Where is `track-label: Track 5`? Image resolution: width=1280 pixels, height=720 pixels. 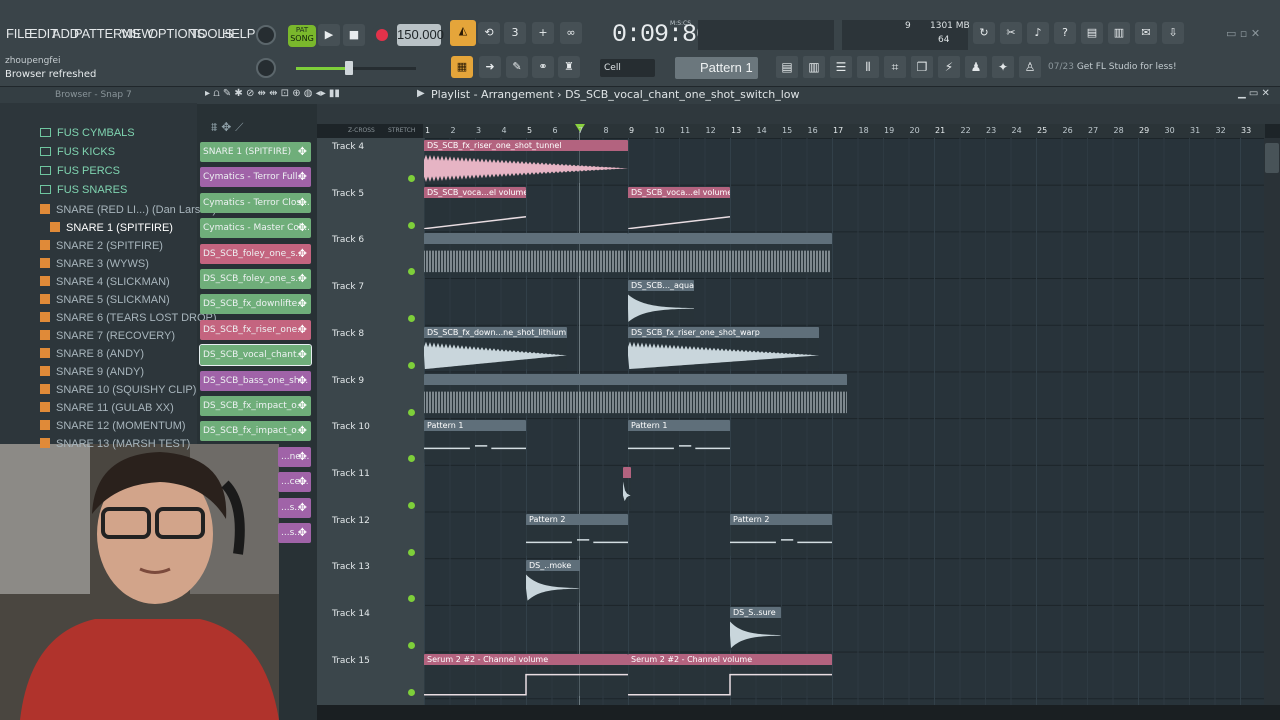 track-label: Track 5 is located at coordinates (348, 194).